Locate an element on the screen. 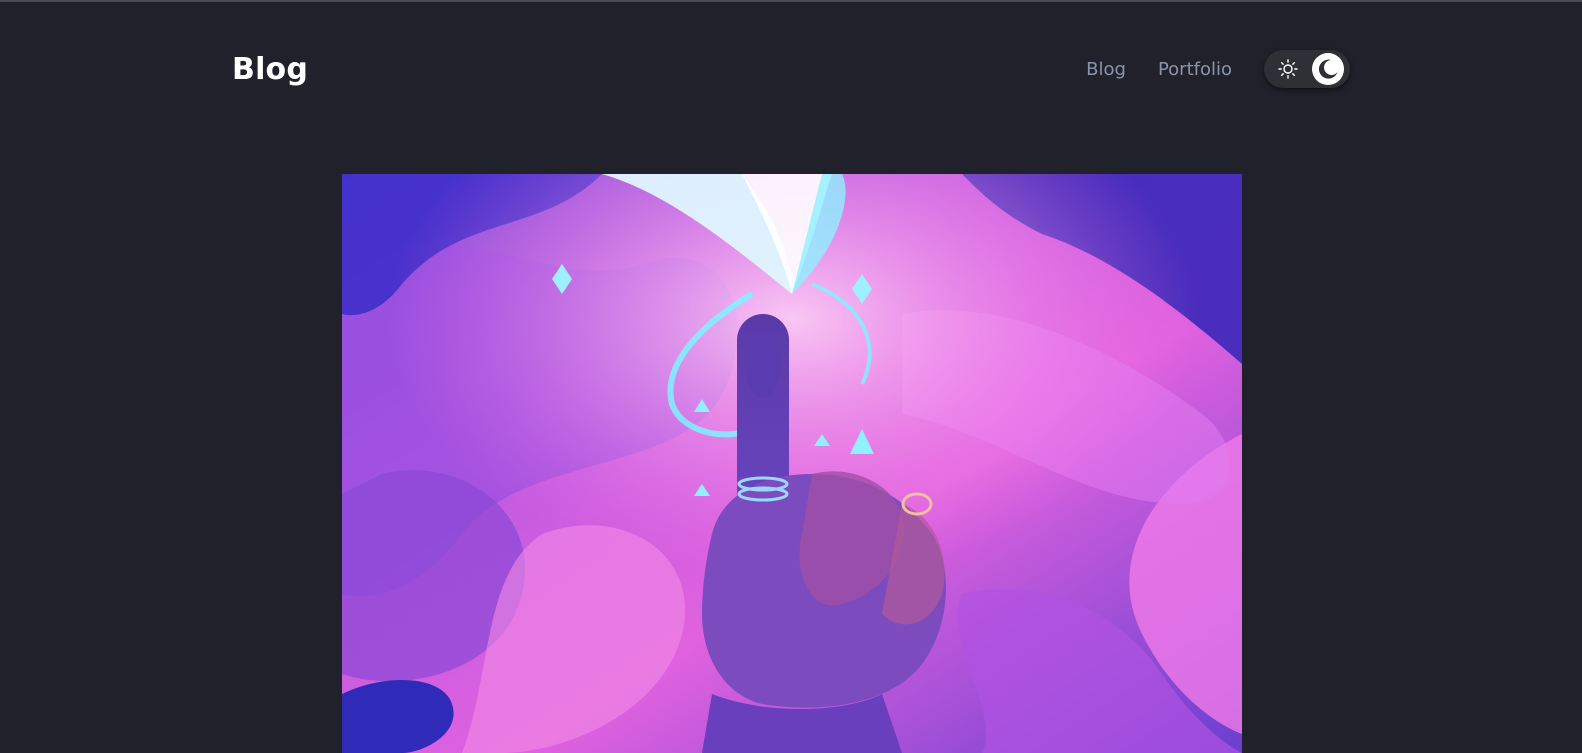 This screenshot has height=753, width=1582. nav-link-portfolio: Portfolio is located at coordinates (1195, 69).